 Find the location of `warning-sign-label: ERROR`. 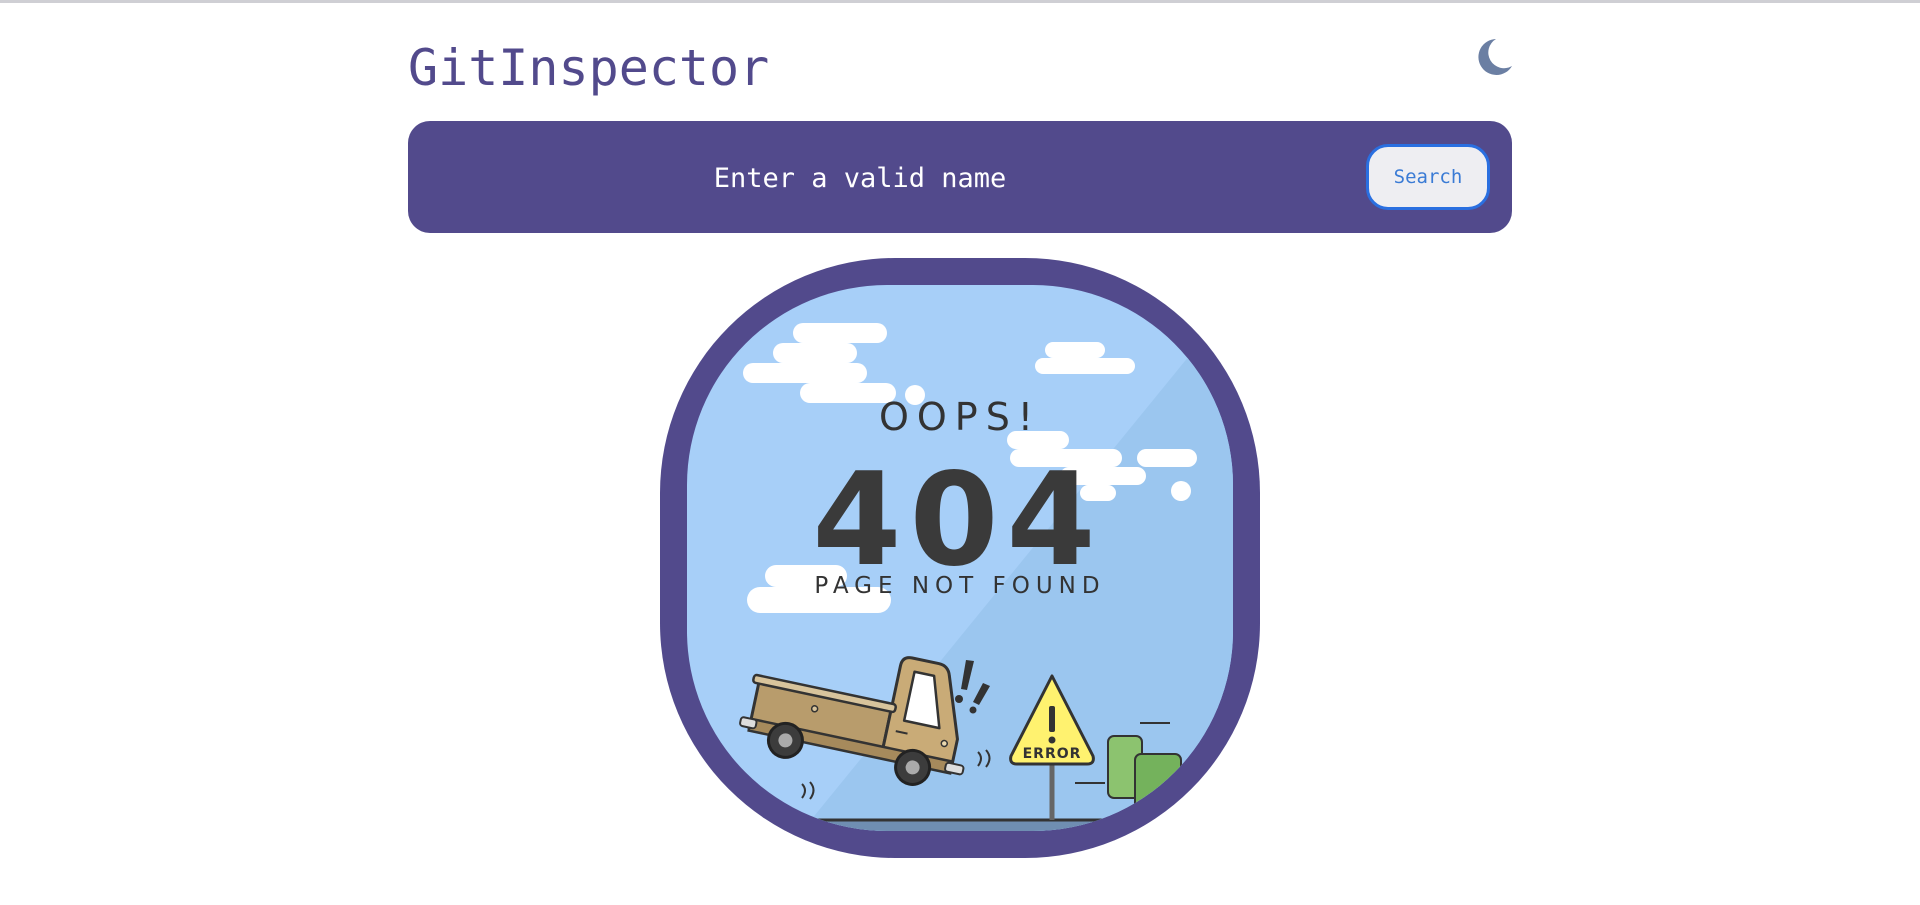

warning-sign-label: ERROR is located at coordinates (1052, 754).